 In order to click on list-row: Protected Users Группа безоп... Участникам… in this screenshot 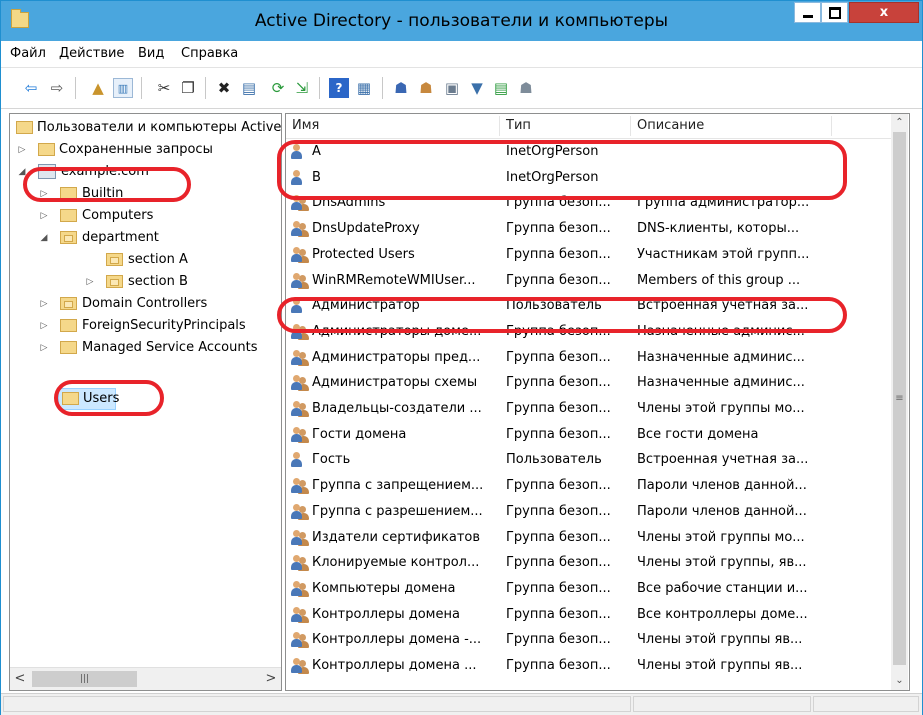, I will do `click(588, 255)`.